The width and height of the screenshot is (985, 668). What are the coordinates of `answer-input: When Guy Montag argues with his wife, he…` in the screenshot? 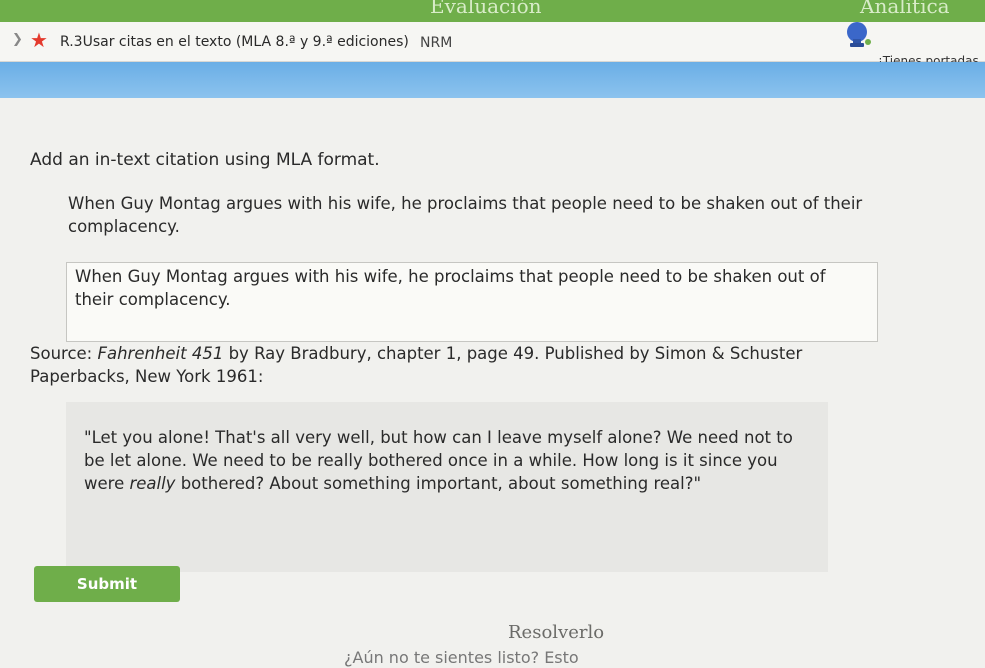 It's located at (472, 302).